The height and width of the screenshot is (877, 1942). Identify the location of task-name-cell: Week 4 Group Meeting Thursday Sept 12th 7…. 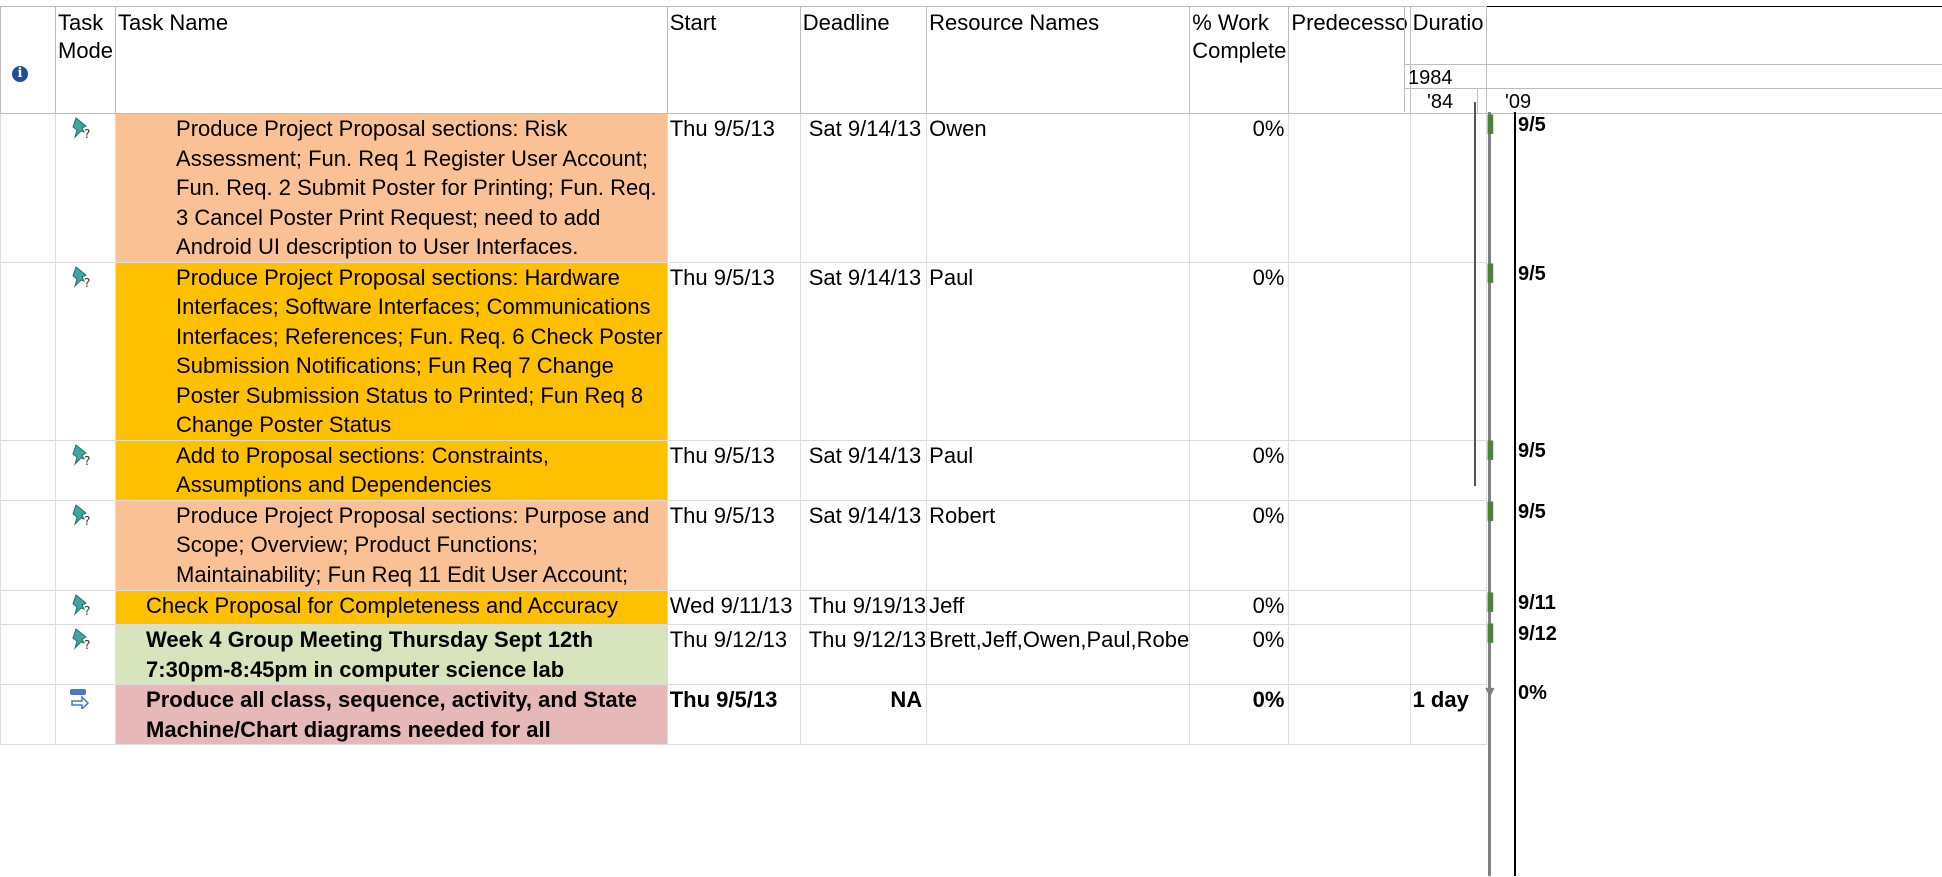
(391, 654).